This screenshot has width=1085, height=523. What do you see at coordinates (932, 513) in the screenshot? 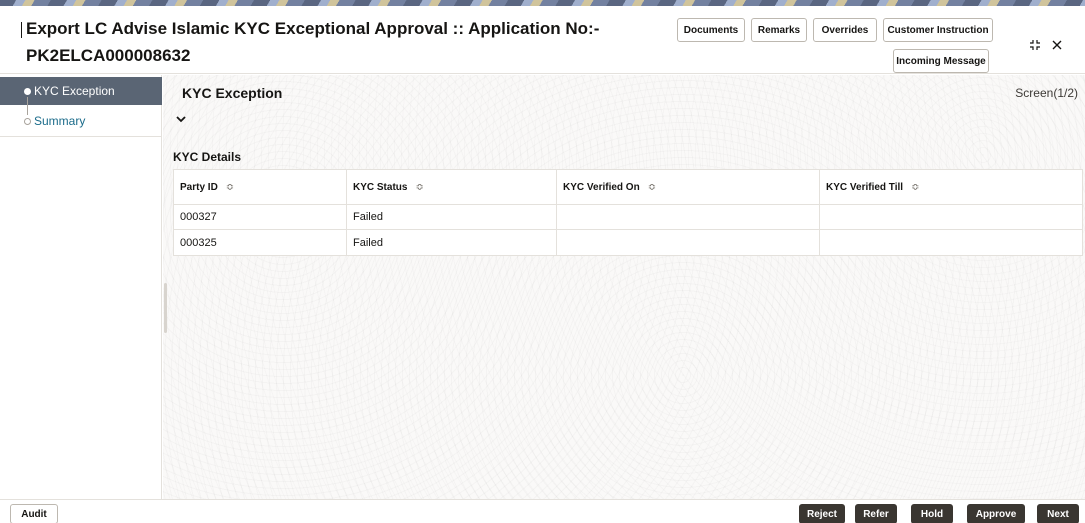
I see `hold-button: Hold` at bounding box center [932, 513].